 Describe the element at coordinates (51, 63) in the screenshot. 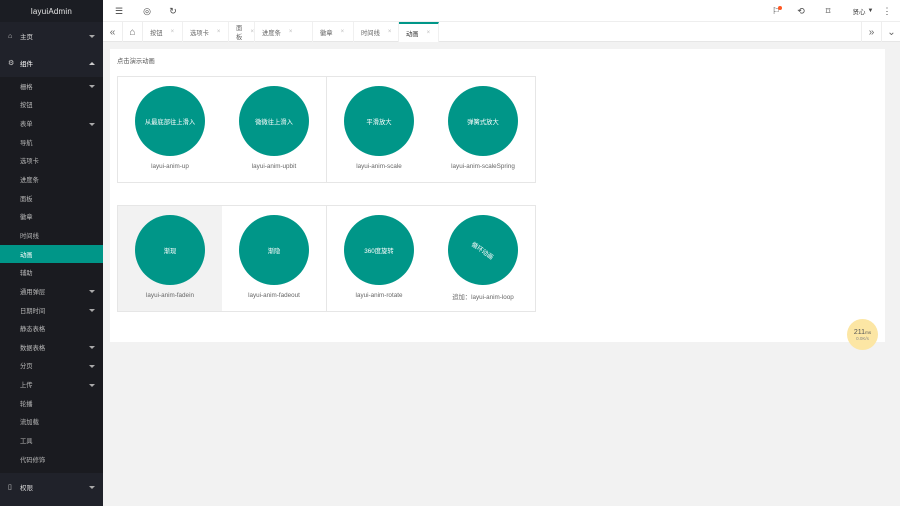

I see `sidebar-group-components: ⚙ 组件` at that location.